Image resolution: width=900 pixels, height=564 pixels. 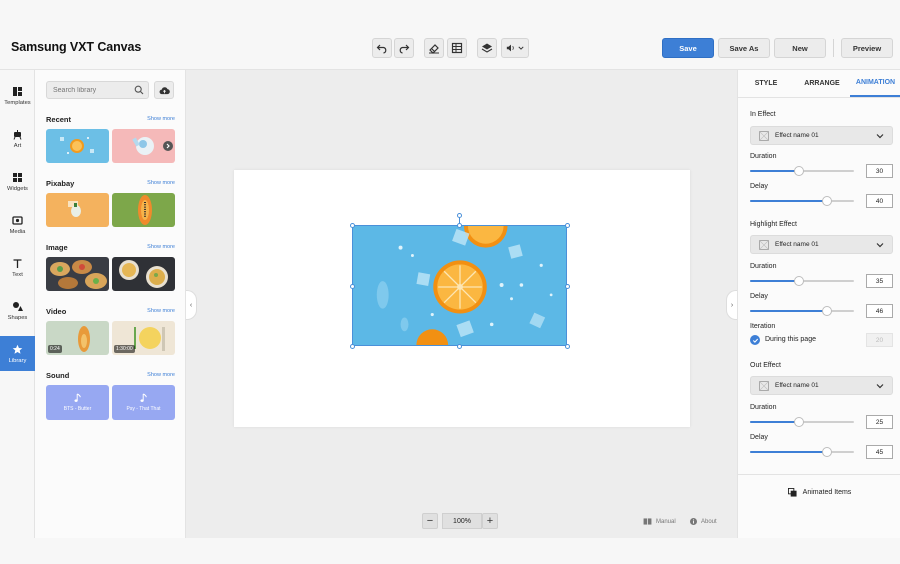 I want to click on zoom-out-button: −, so click(x=430, y=521).